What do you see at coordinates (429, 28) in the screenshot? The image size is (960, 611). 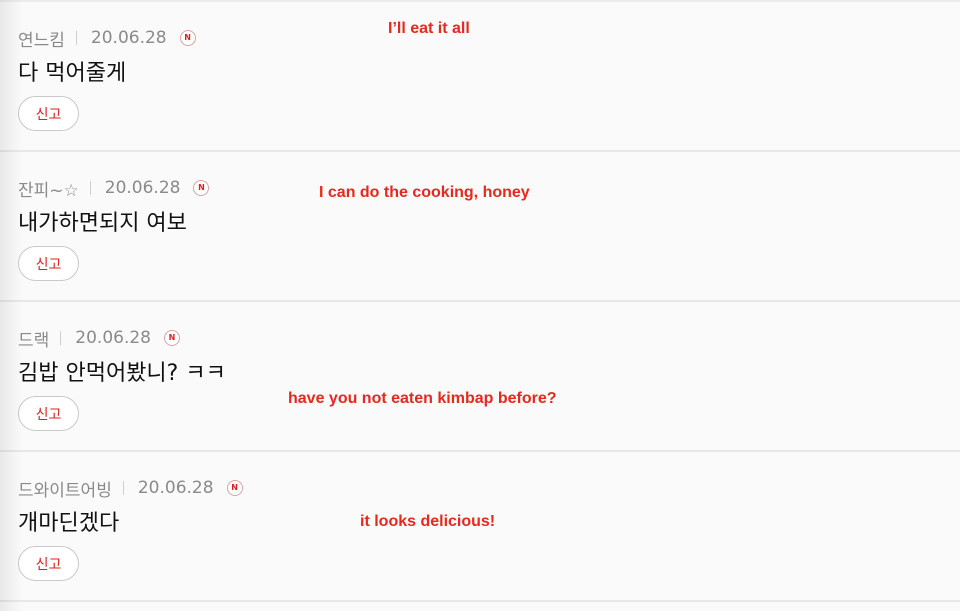 I see `translation-annotation: I’ll eat it all` at bounding box center [429, 28].